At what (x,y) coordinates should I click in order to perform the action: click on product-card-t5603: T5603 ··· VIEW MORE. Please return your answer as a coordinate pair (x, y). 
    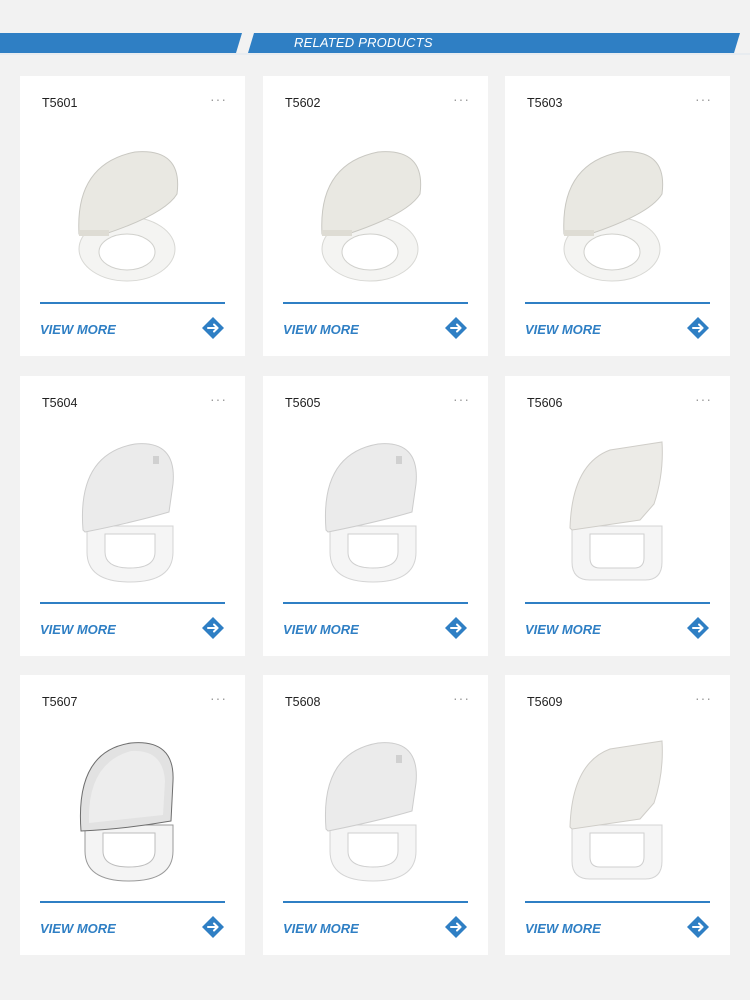
    Looking at the image, I should click on (617, 216).